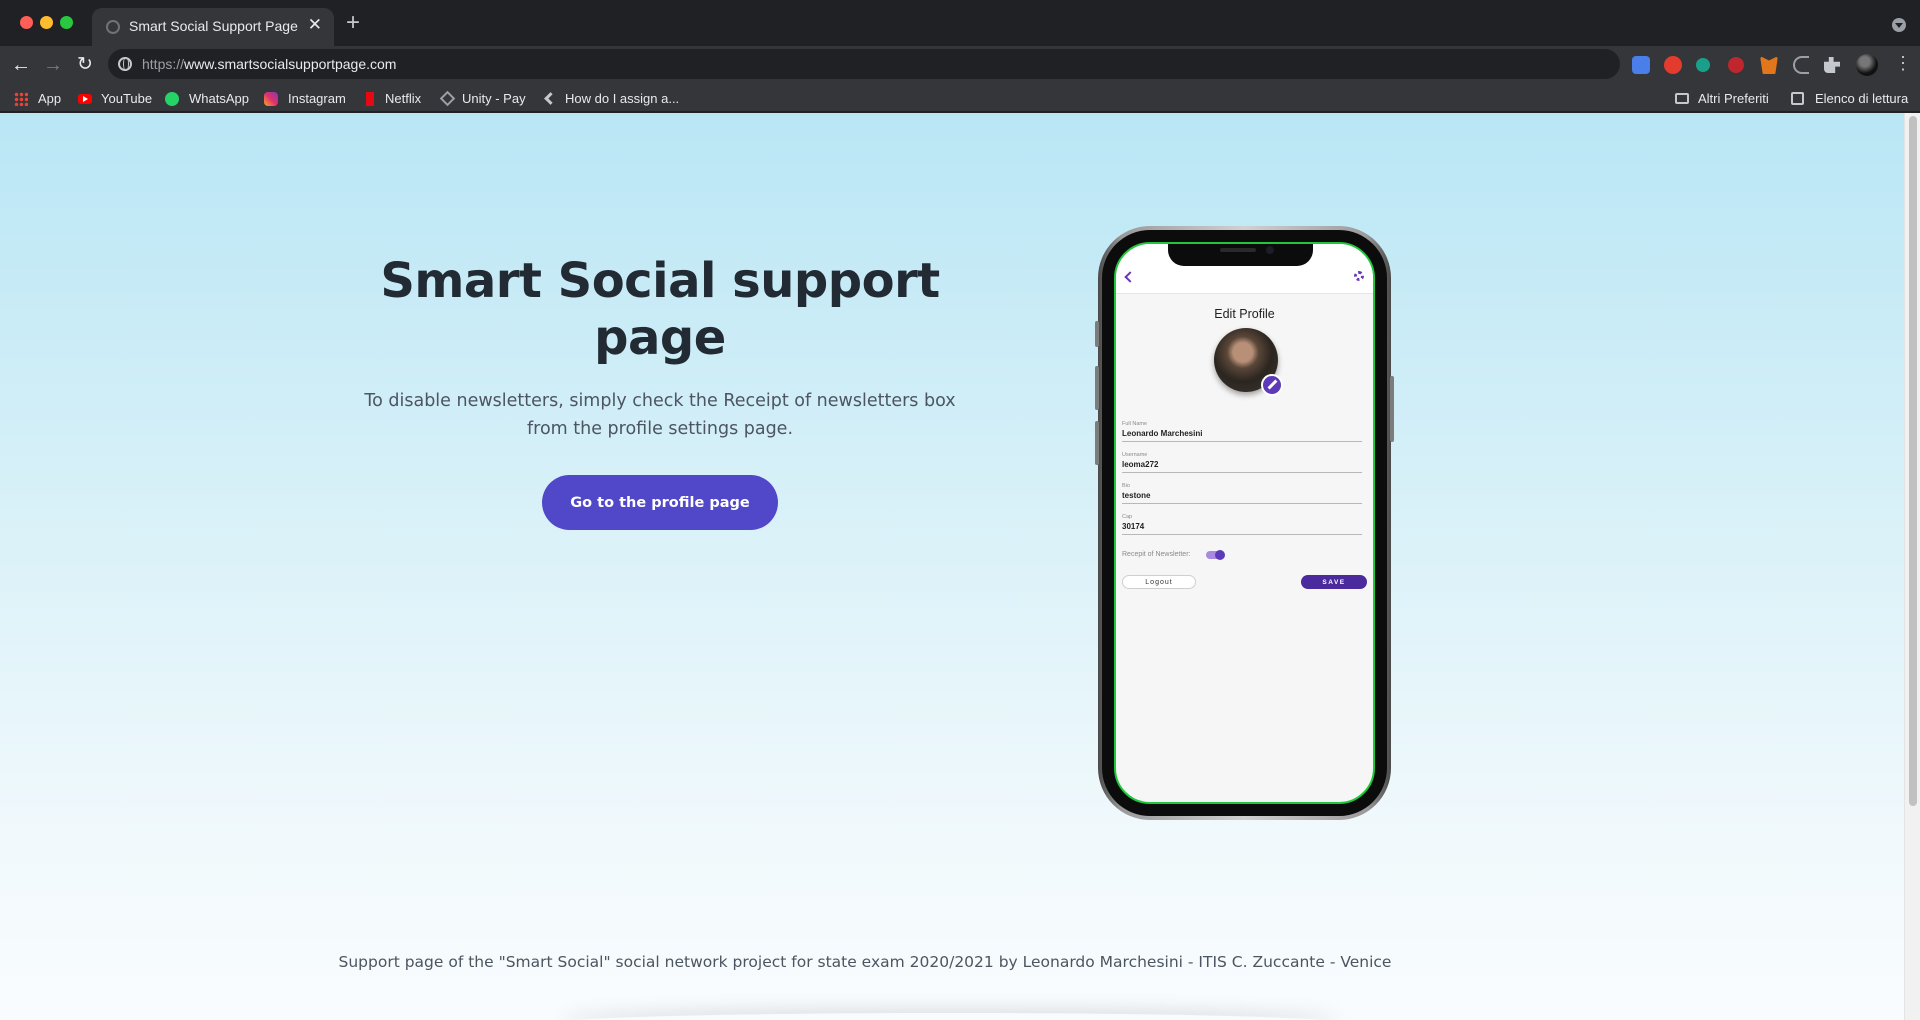  I want to click on field-value: testone, so click(1136, 495).